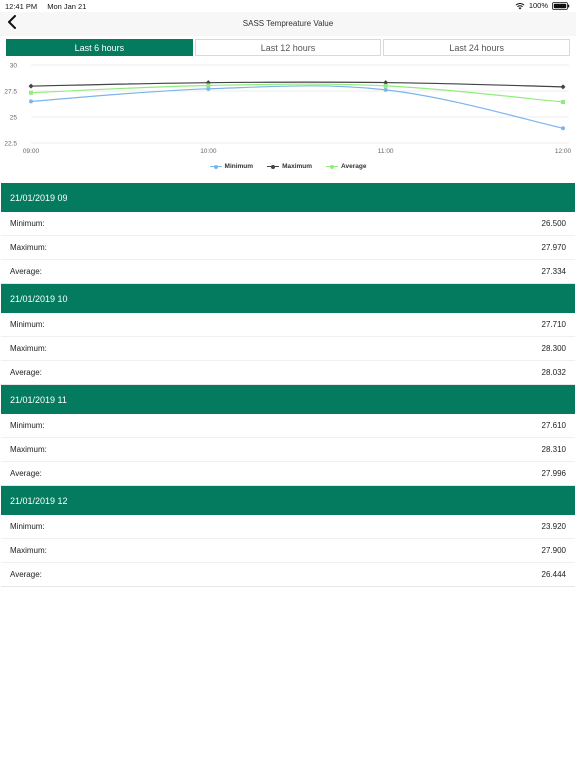 The width and height of the screenshot is (576, 768). What do you see at coordinates (563, 151) in the screenshot?
I see `x-tick-label: 12:00` at bounding box center [563, 151].